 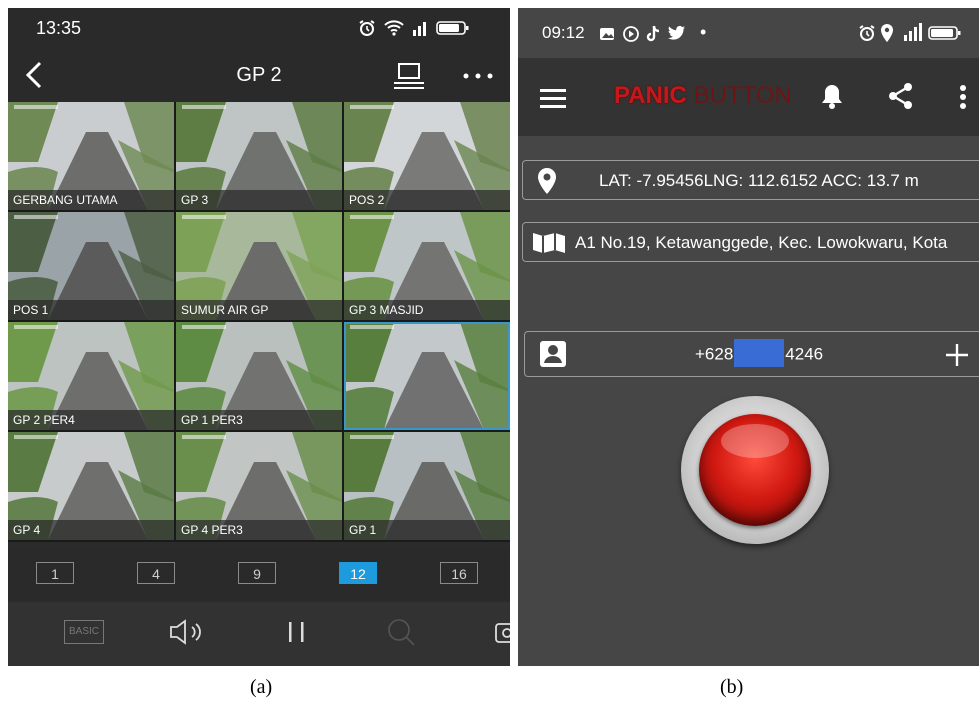 What do you see at coordinates (901, 96) in the screenshot?
I see `share-icon` at bounding box center [901, 96].